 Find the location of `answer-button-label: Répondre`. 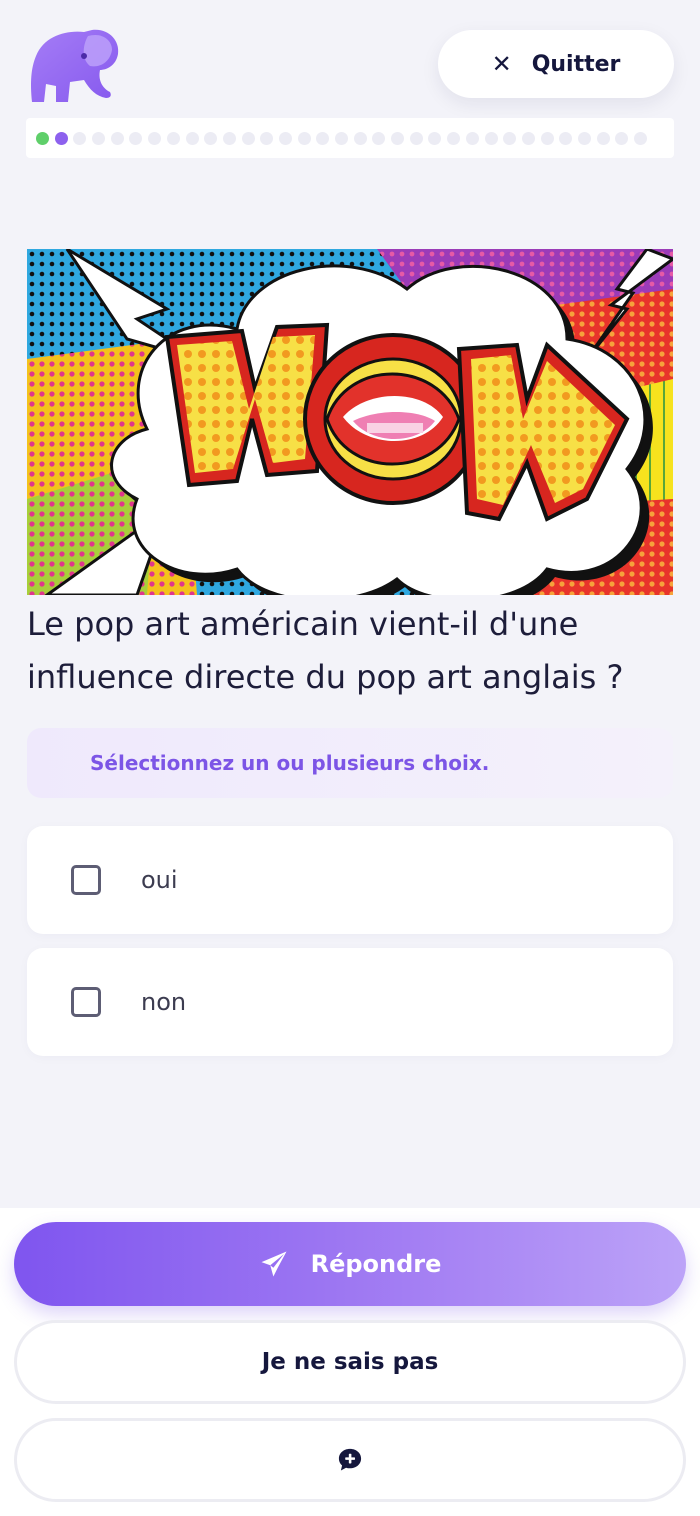

answer-button-label: Répondre is located at coordinates (376, 1264).